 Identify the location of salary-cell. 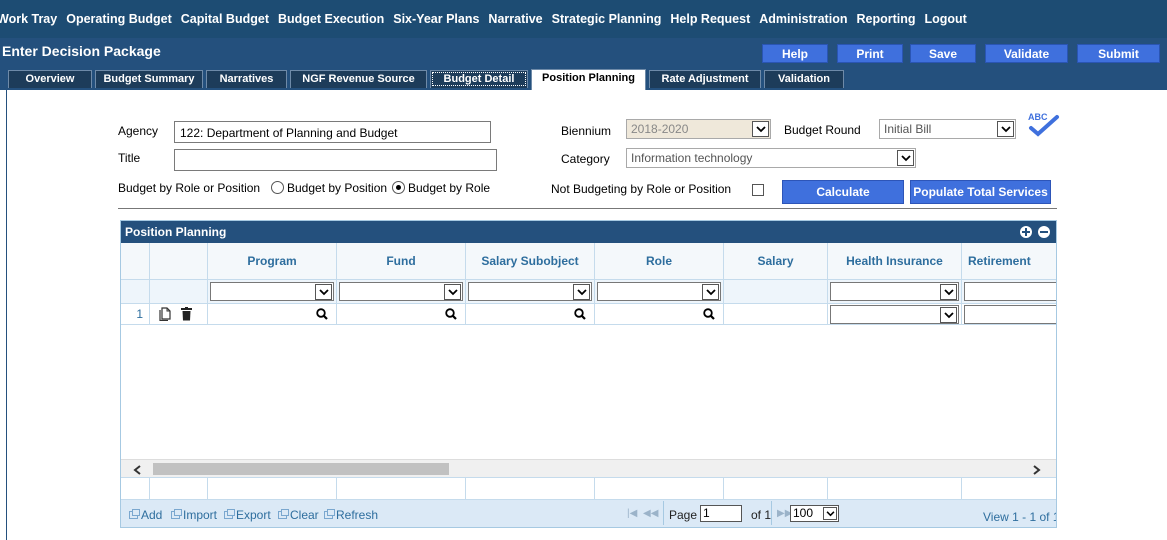
(776, 314).